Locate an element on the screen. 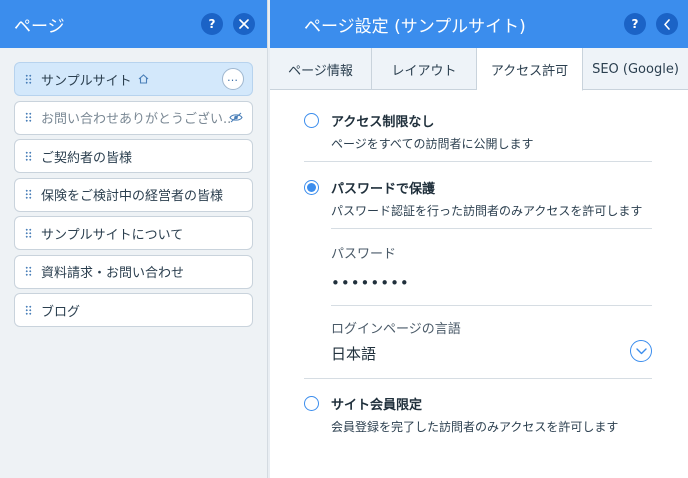 This screenshot has height=478, width=688. page-item-managers: 保険をご検討中の経営者の皆様 is located at coordinates (133, 194).